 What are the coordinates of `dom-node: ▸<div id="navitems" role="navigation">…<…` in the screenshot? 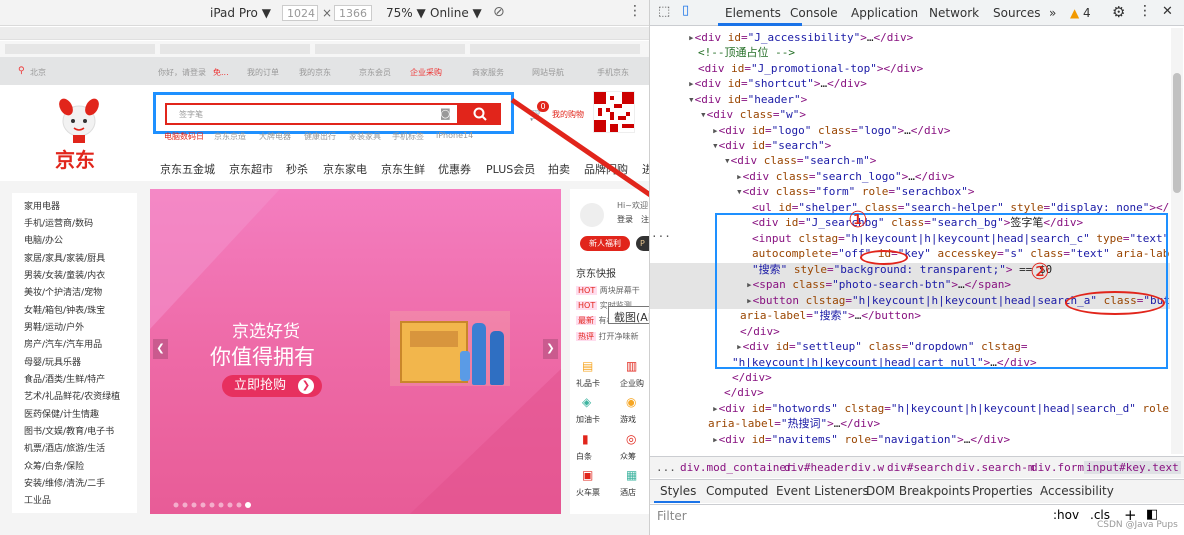 It's located at (861, 439).